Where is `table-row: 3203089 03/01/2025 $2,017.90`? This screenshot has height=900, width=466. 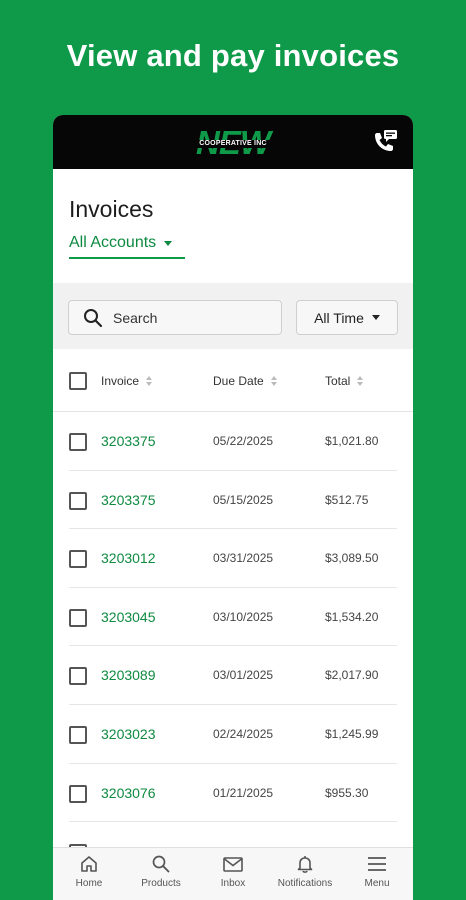 table-row: 3203089 03/01/2025 $2,017.90 is located at coordinates (233, 675).